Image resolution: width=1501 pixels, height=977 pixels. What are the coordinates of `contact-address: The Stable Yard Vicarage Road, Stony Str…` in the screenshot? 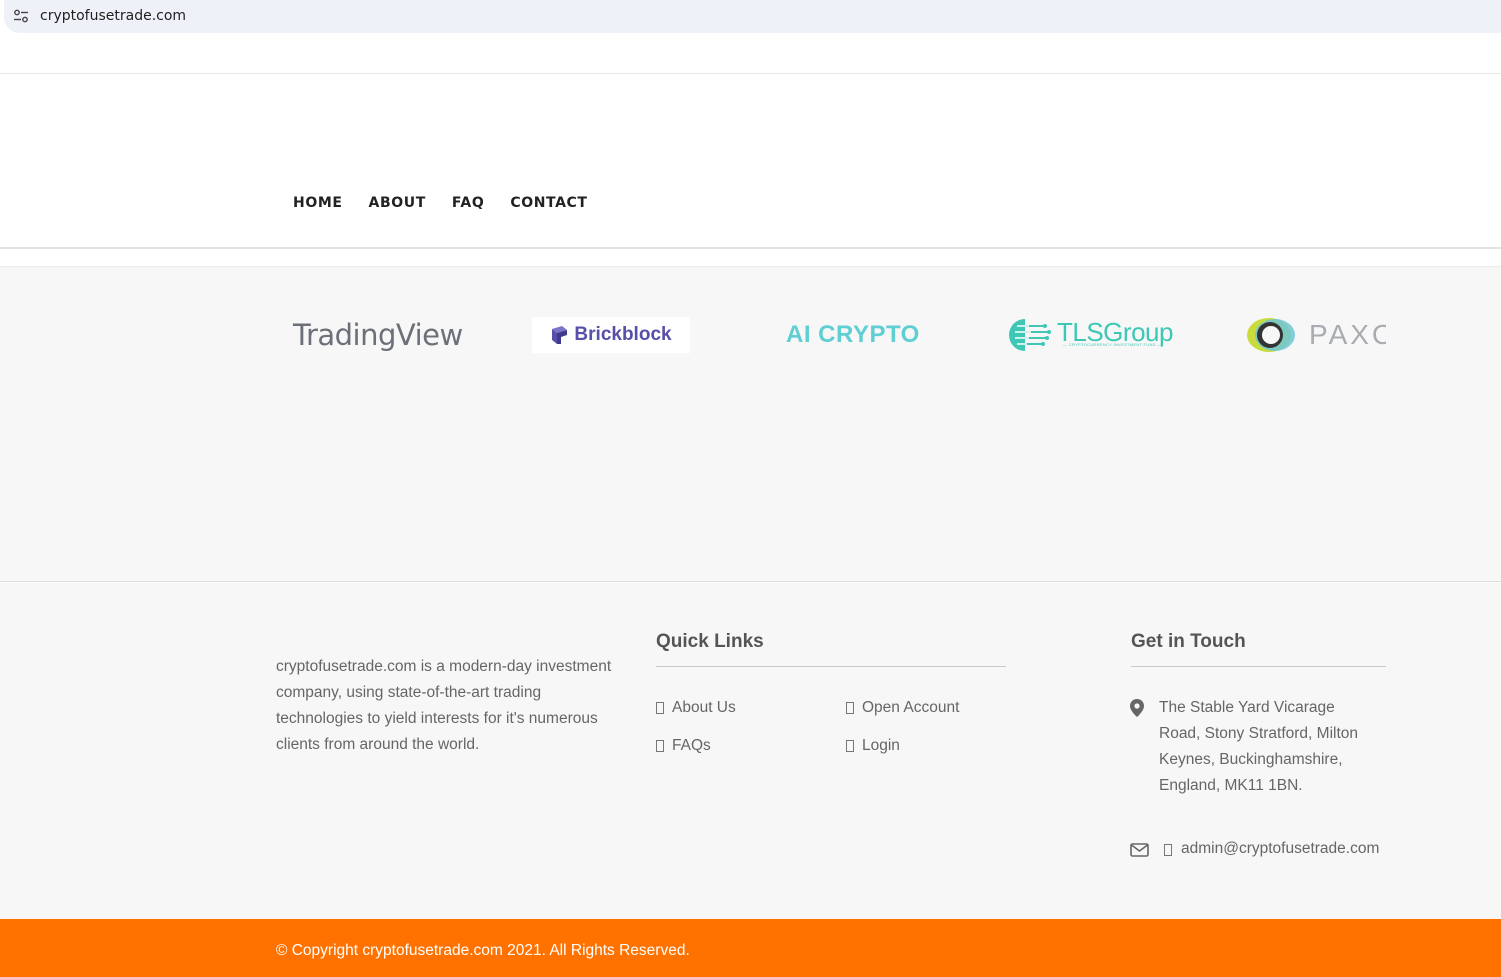 It's located at (1259, 746).